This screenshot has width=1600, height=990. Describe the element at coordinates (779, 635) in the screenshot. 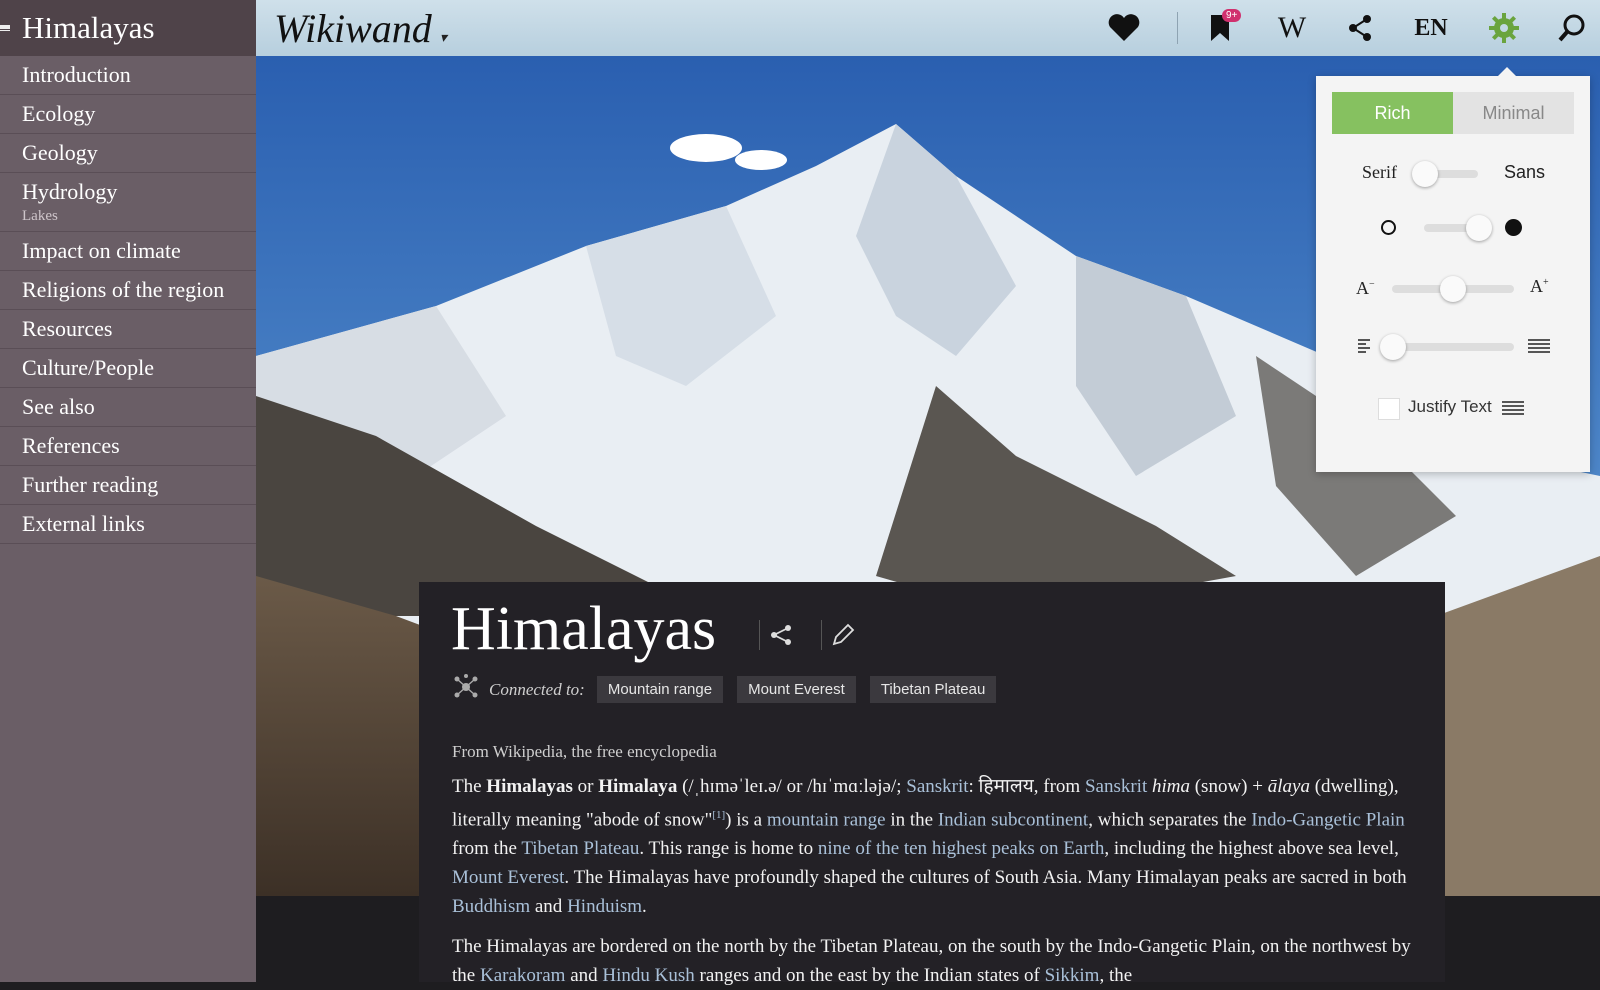

I see `title-share-icon` at that location.